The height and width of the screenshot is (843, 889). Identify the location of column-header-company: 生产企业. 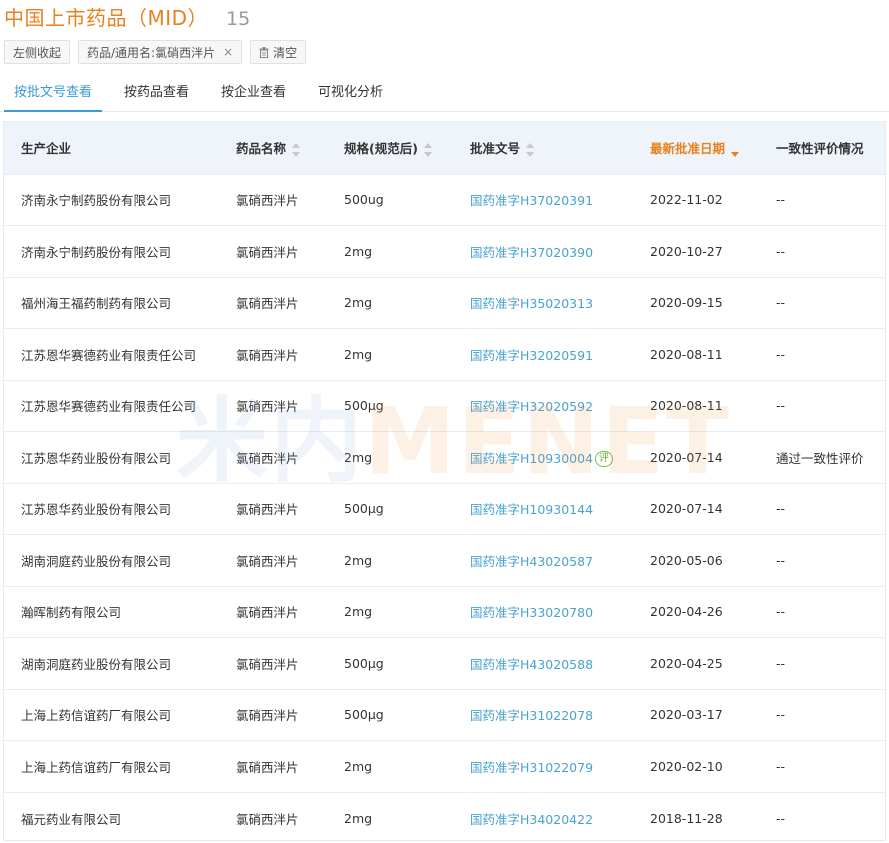
(46, 149).